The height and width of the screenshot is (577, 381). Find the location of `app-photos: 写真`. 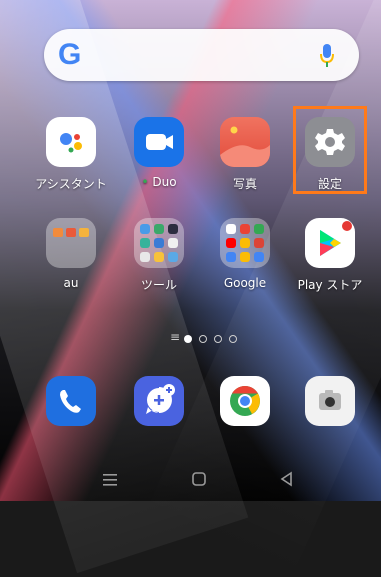

app-photos: 写真 is located at coordinates (245, 154).